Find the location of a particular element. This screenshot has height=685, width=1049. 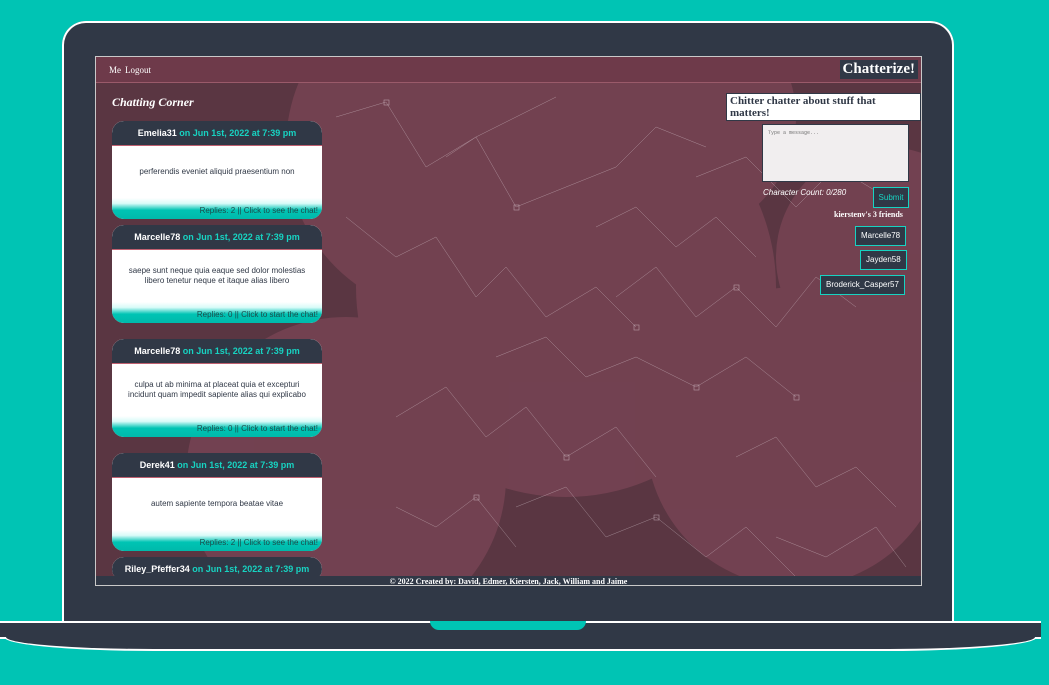

brand-logo: Chatterize! is located at coordinates (878, 69).